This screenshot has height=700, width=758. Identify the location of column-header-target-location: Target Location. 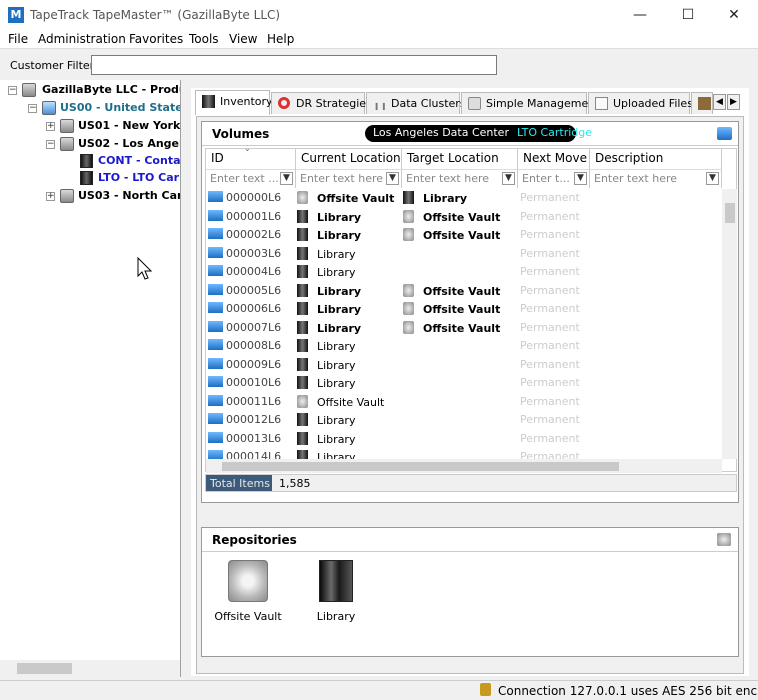
(460, 159).